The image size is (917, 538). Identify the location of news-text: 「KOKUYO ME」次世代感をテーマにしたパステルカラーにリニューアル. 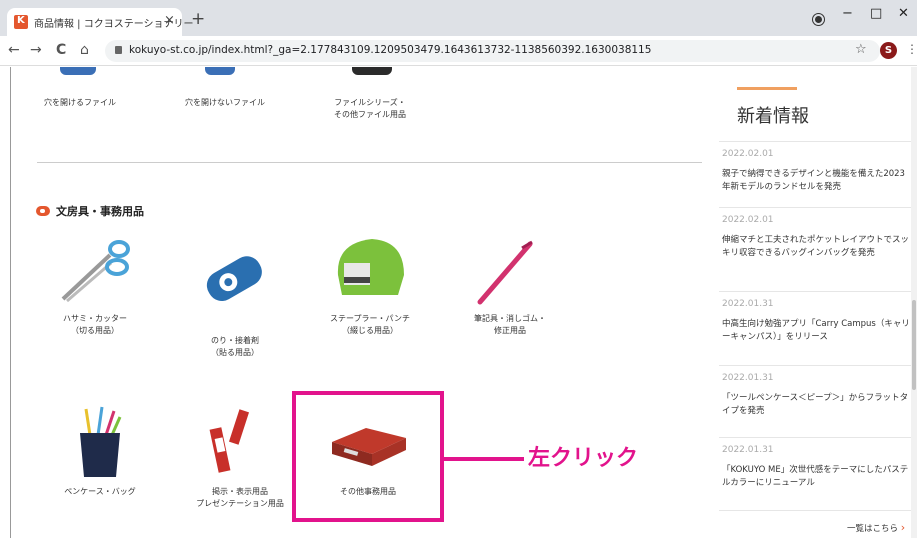
(816, 477).